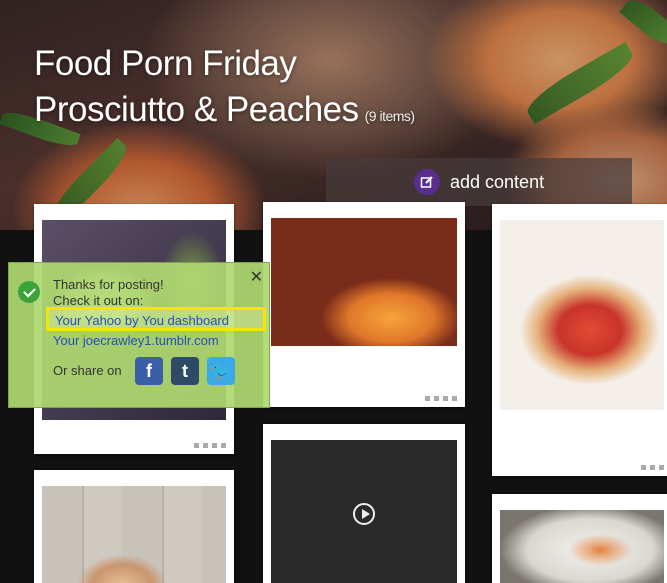 The width and height of the screenshot is (667, 583). What do you see at coordinates (221, 371) in the screenshot?
I see `twitter-icon: 🐦` at bounding box center [221, 371].